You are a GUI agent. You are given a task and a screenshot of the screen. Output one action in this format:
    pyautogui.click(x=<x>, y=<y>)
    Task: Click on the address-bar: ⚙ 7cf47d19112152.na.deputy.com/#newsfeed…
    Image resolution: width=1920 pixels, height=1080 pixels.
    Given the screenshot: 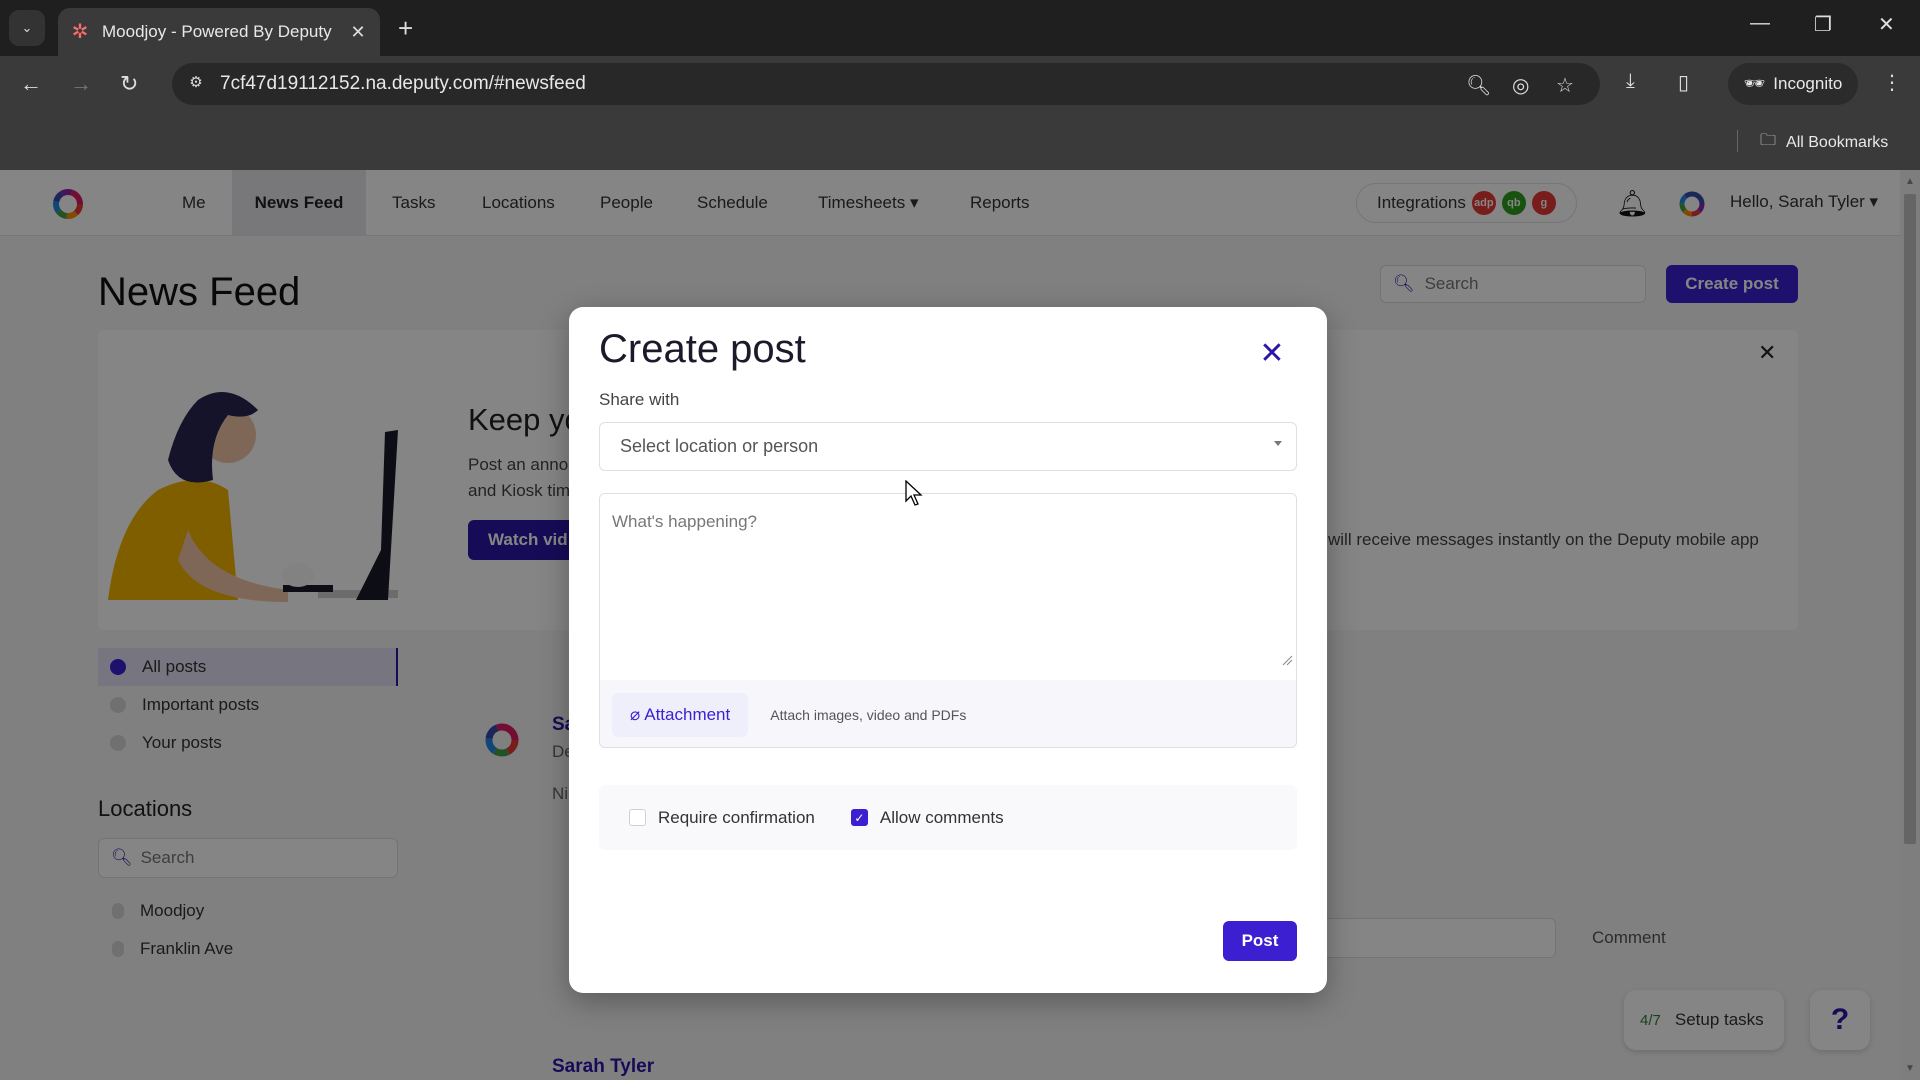 What is the action you would take?
    pyautogui.click(x=886, y=84)
    